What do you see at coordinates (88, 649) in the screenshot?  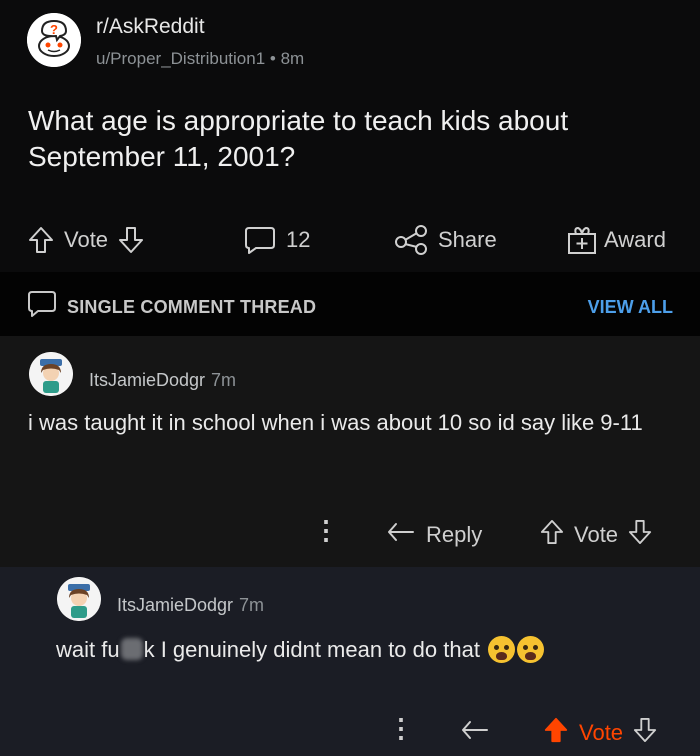 I see `comment-text-start: wait fu` at bounding box center [88, 649].